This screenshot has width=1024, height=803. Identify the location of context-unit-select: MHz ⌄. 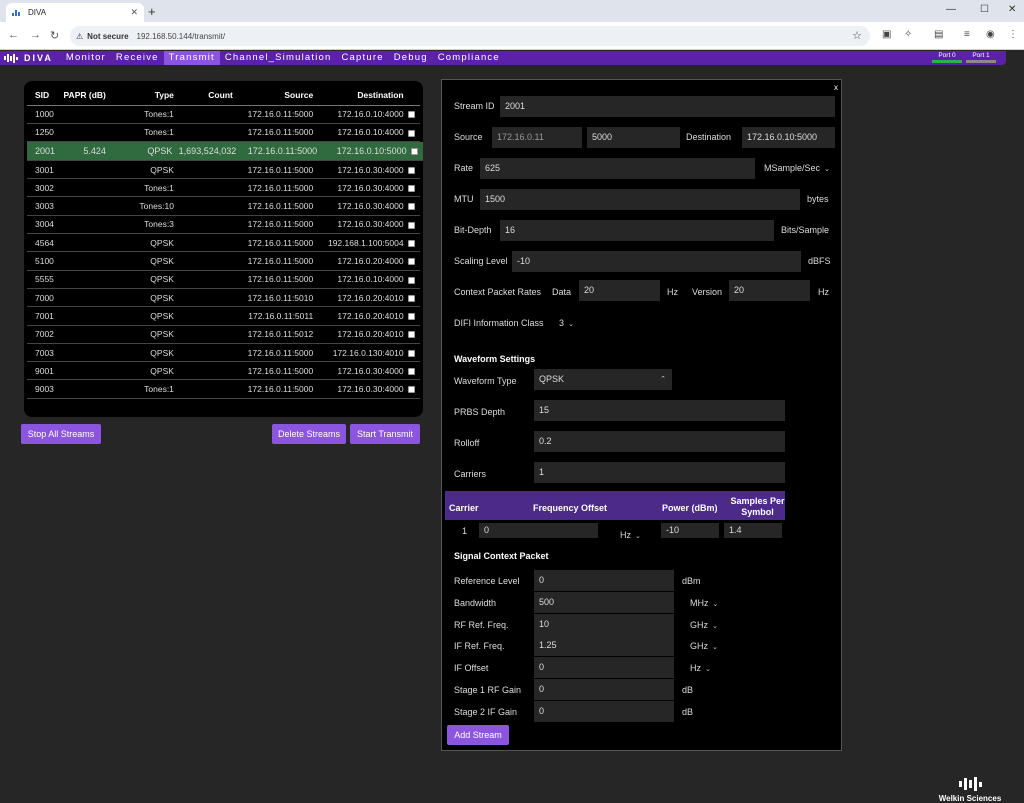
(704, 603).